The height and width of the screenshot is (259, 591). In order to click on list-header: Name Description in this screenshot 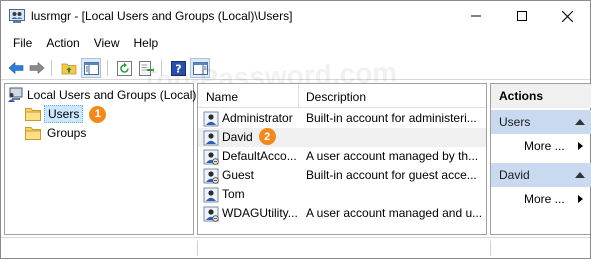, I will do `click(342, 96)`.